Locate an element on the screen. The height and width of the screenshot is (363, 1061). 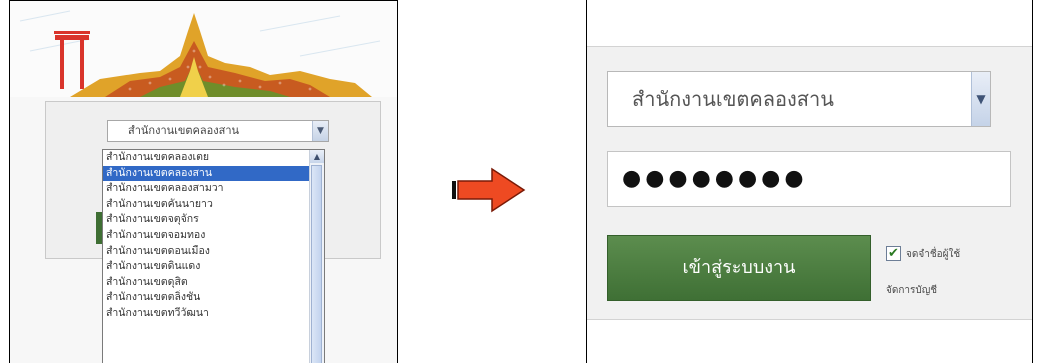
dropdown-scrollbar: ▲ is located at coordinates (316, 256).